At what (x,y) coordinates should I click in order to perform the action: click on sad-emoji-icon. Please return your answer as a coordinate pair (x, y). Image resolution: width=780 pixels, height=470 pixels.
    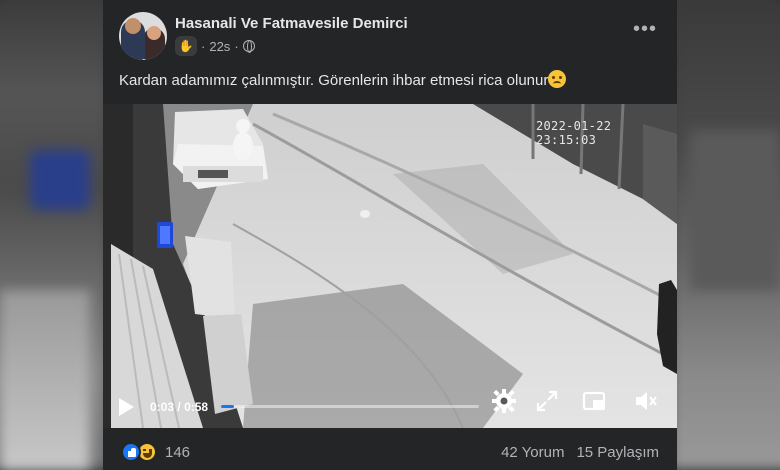
    Looking at the image, I should click on (557, 79).